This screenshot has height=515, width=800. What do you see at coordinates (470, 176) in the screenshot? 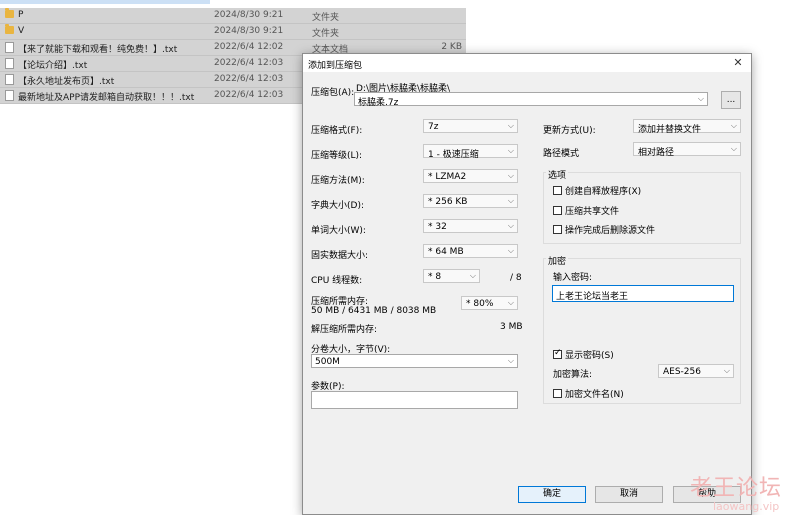
I see `method-select: * LZMA2 ⌵` at bounding box center [470, 176].